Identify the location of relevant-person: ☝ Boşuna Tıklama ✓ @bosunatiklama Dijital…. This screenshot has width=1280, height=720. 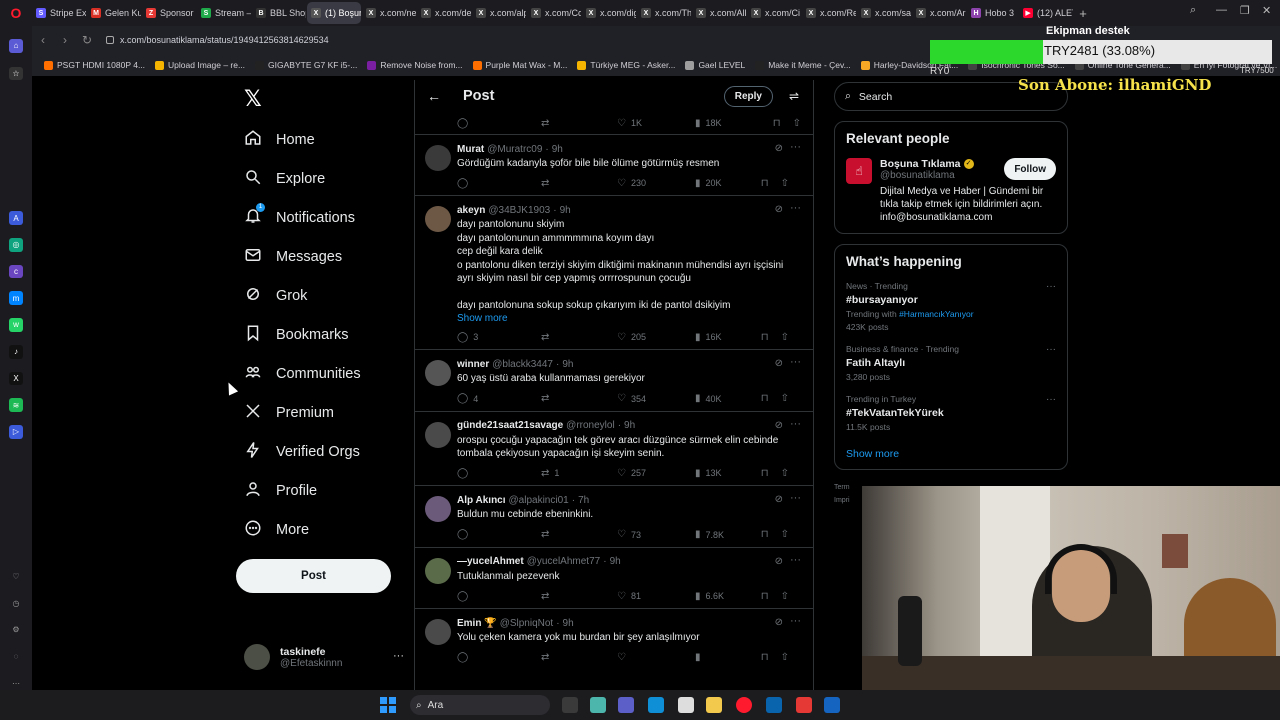
(951, 191).